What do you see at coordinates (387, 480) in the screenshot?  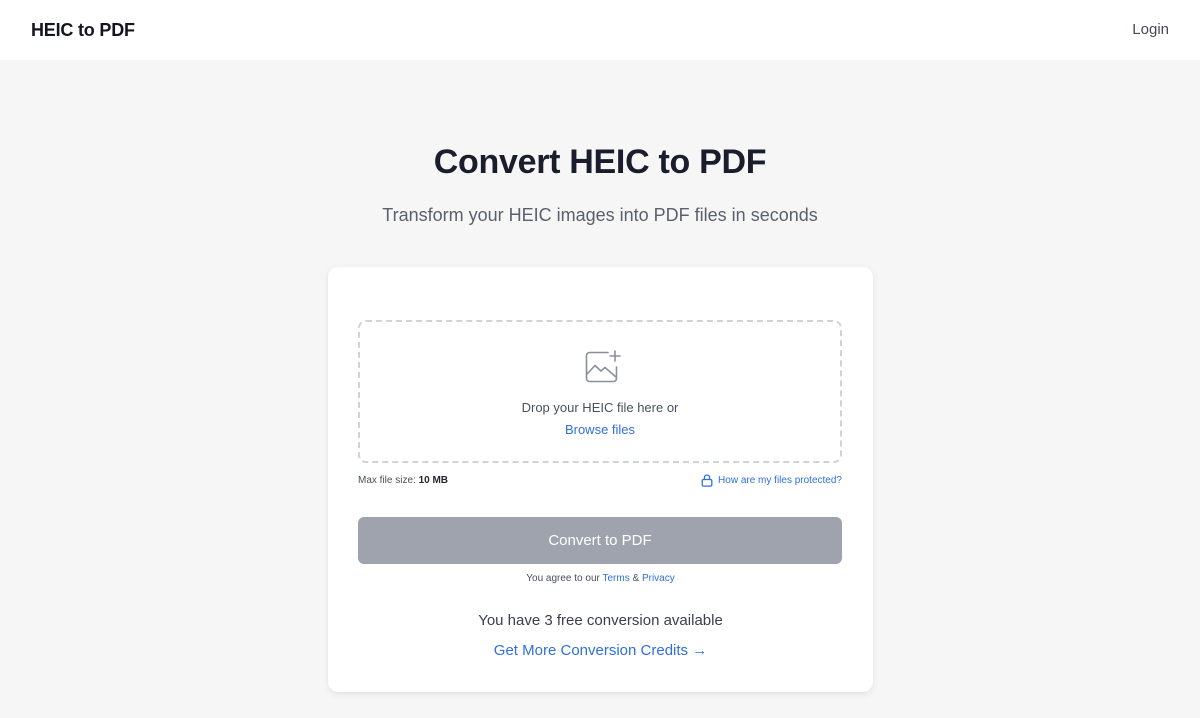 I see `max-size-label: Max file size:` at bounding box center [387, 480].